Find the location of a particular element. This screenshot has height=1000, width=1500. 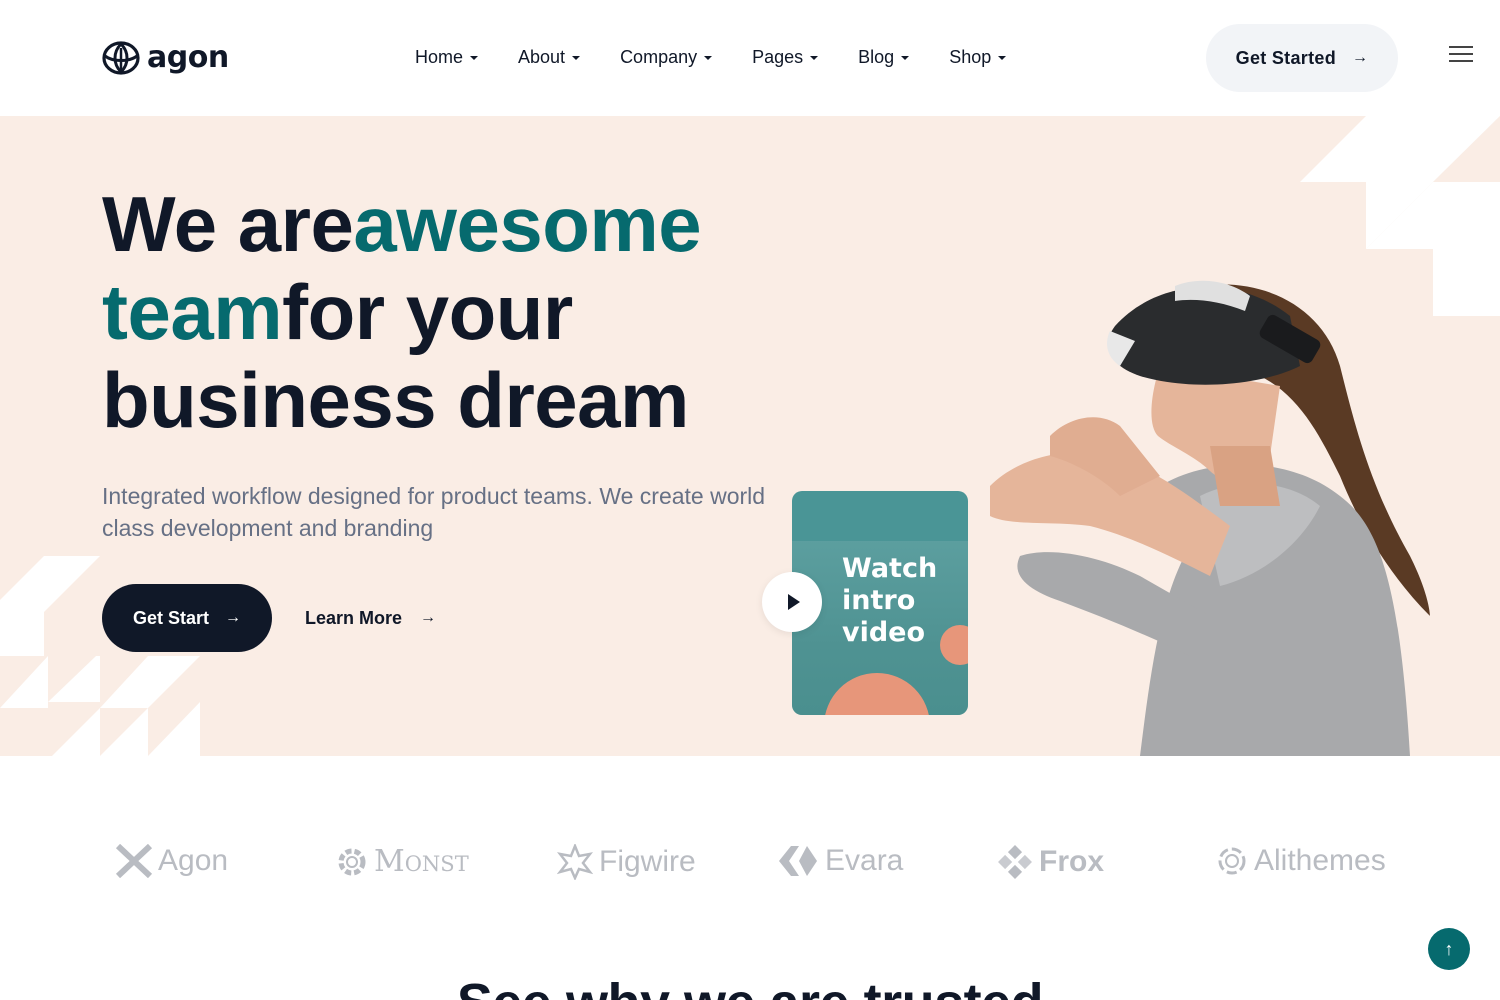

nav-item-home: Home is located at coordinates (447, 57).